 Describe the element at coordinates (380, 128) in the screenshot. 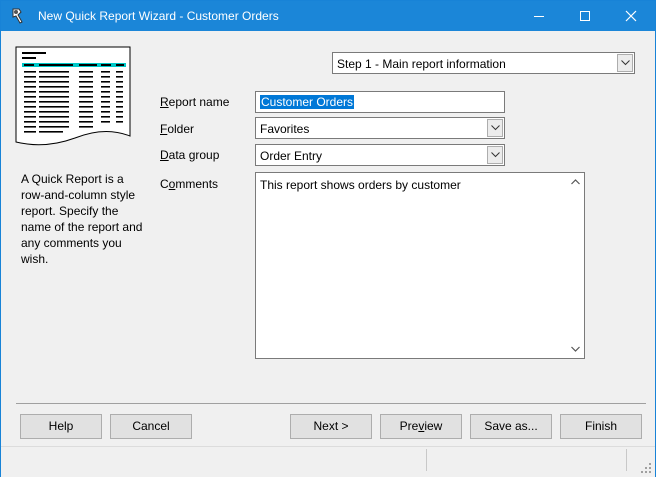

I see `folder-select: Favorites` at that location.